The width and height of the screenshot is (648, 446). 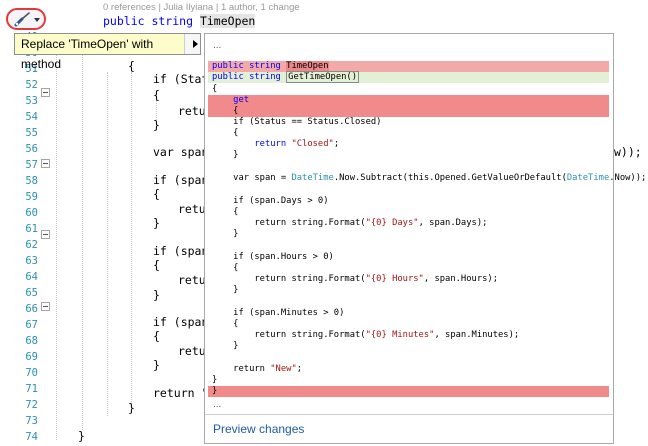 What do you see at coordinates (22, 19) in the screenshot?
I see `screwdriver-icon` at bounding box center [22, 19].